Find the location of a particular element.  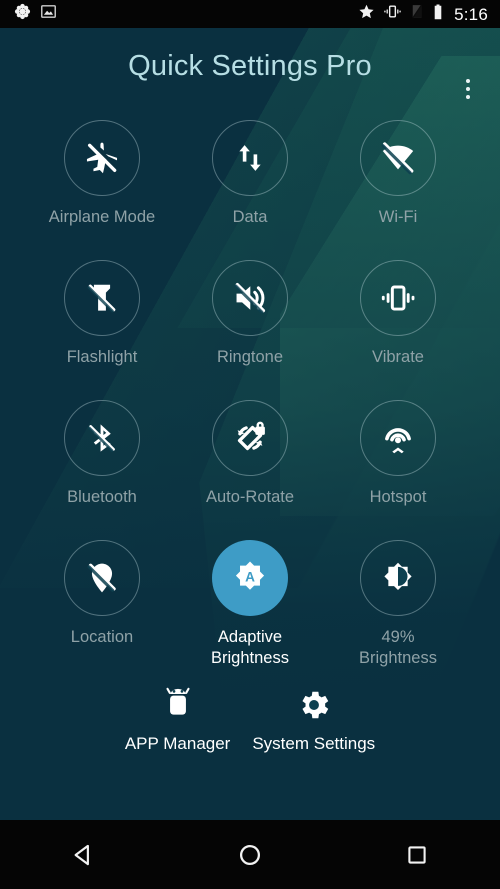

wifi-off-icon is located at coordinates (397, 158).